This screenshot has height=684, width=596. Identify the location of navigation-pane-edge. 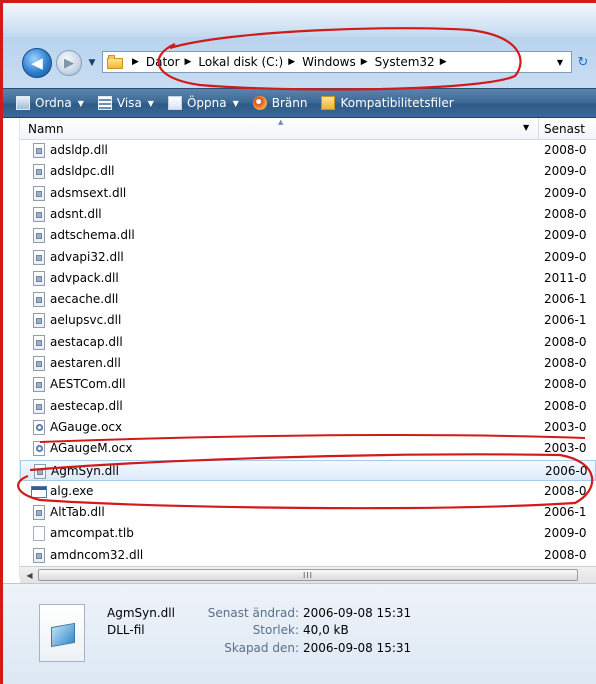
(11, 348).